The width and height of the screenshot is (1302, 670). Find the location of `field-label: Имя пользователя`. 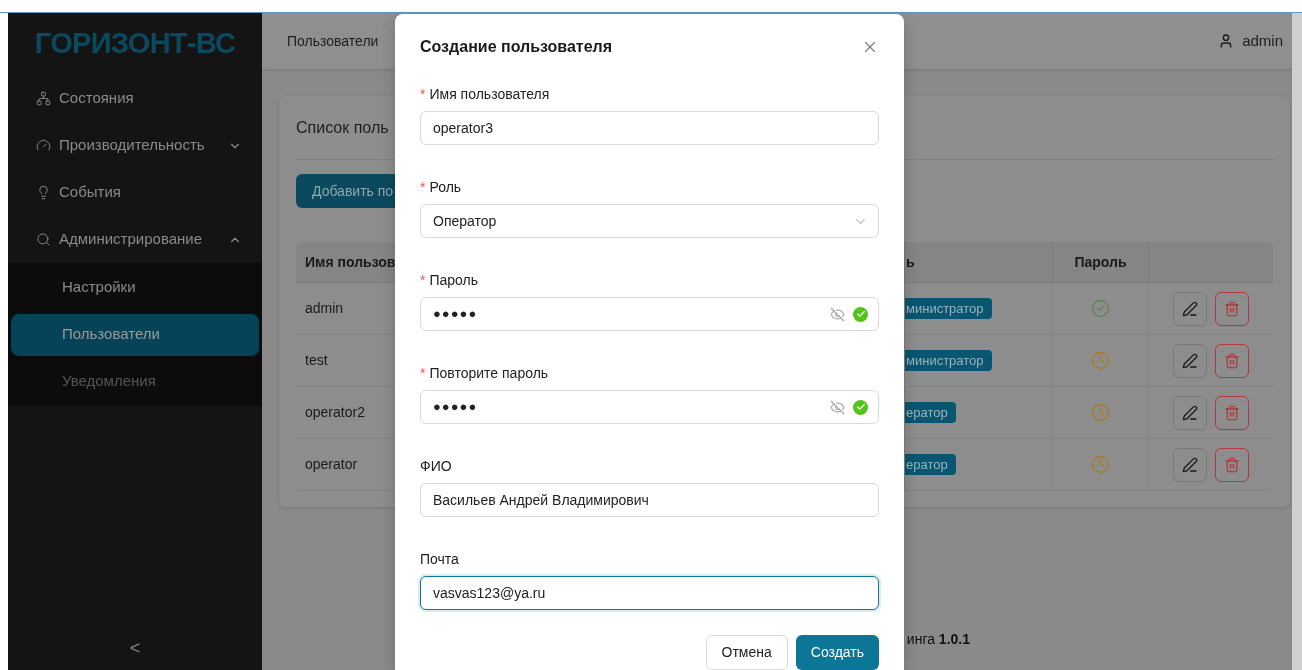

field-label: Имя пользователя is located at coordinates (489, 94).